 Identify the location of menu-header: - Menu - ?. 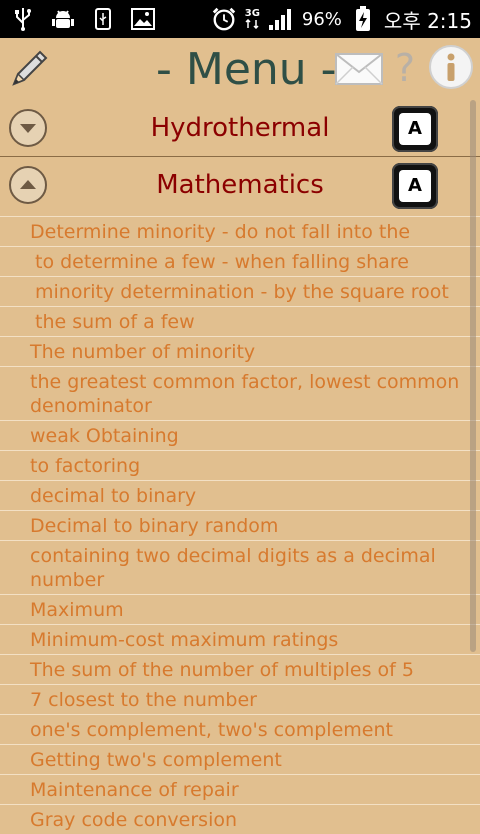
(240, 69).